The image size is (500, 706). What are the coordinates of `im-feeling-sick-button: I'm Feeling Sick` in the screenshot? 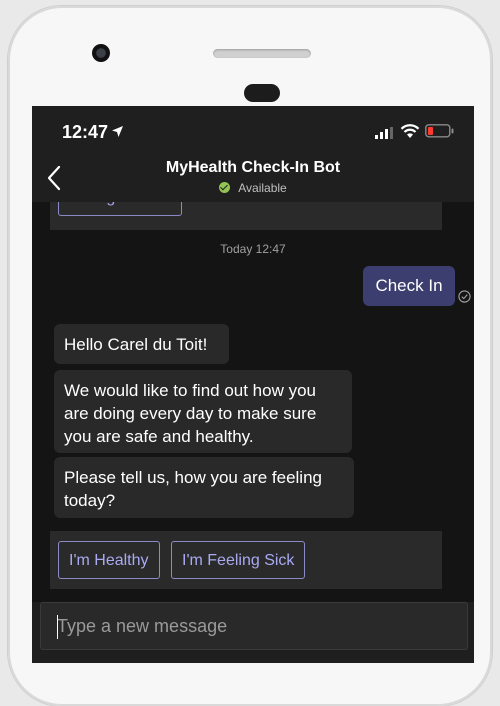 It's located at (238, 560).